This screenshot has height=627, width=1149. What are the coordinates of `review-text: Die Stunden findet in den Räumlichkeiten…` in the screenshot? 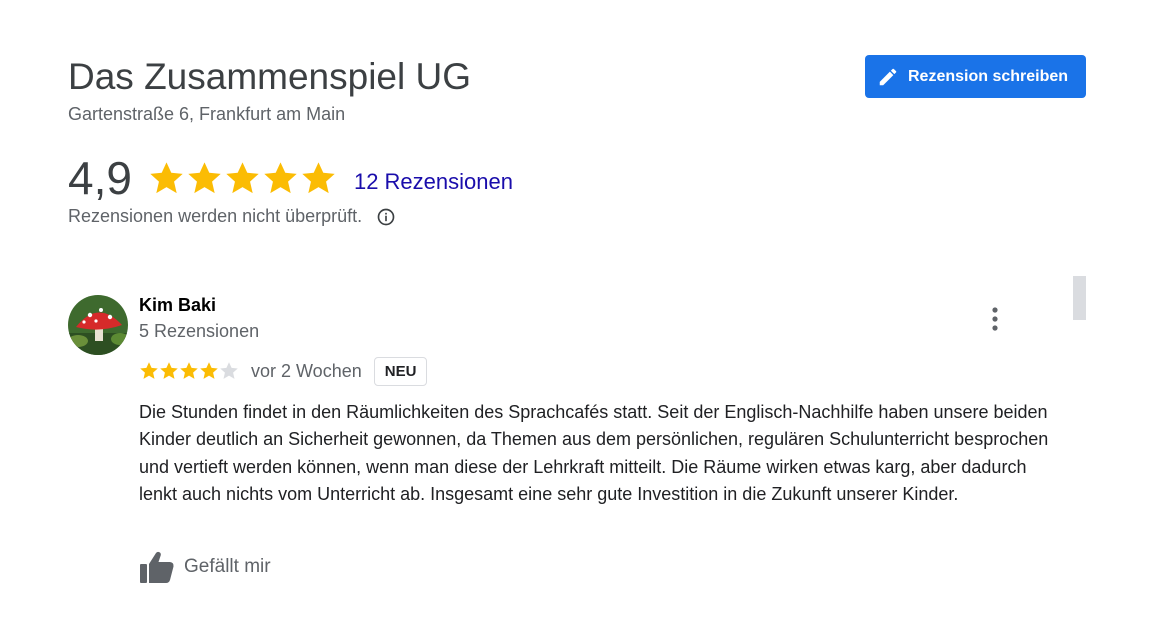 It's located at (594, 453).